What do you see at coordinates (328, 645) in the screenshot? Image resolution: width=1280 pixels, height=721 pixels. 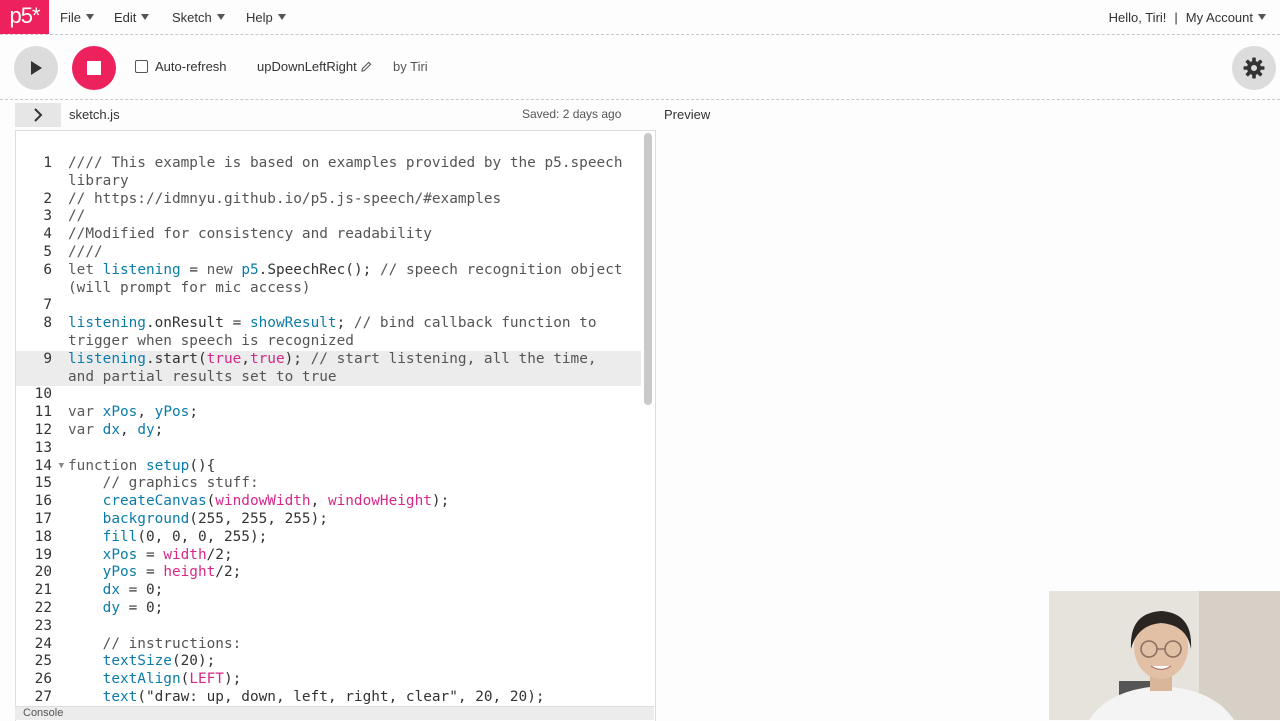 I see `code-line: 24 // instructions:` at bounding box center [328, 645].